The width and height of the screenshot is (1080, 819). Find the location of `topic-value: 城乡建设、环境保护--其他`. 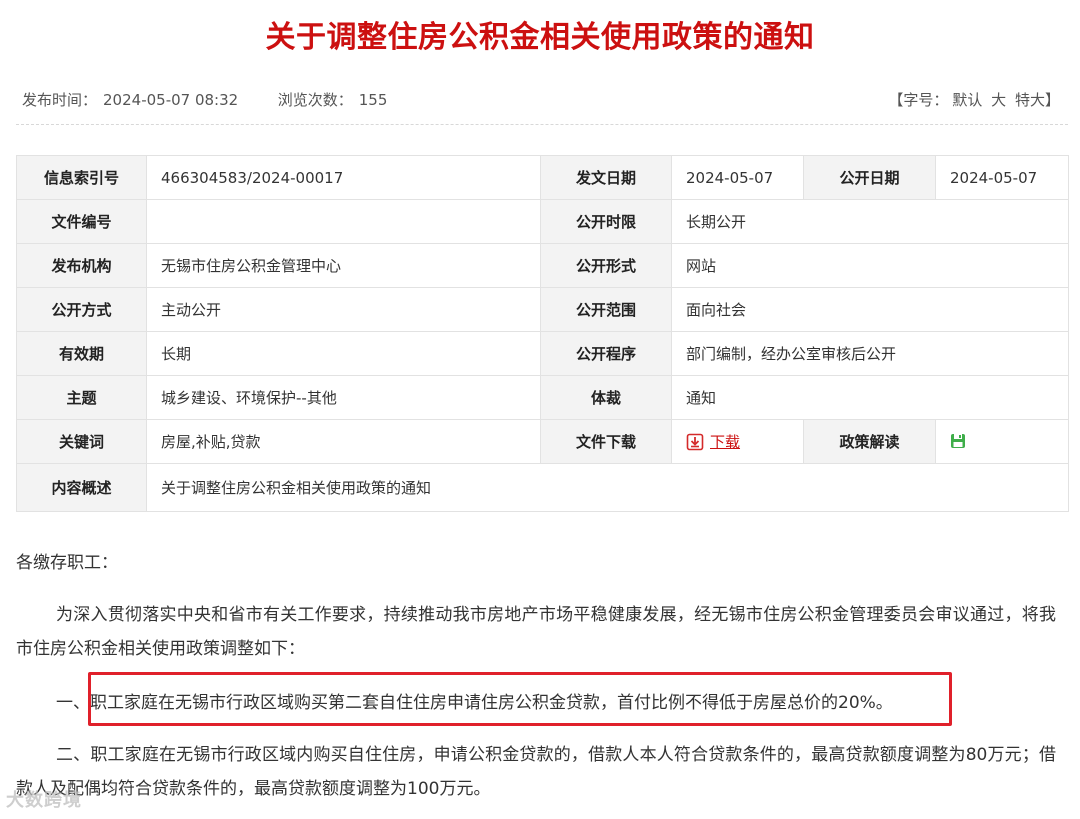

topic-value: 城乡建设、环境保护--其他 is located at coordinates (343, 397).